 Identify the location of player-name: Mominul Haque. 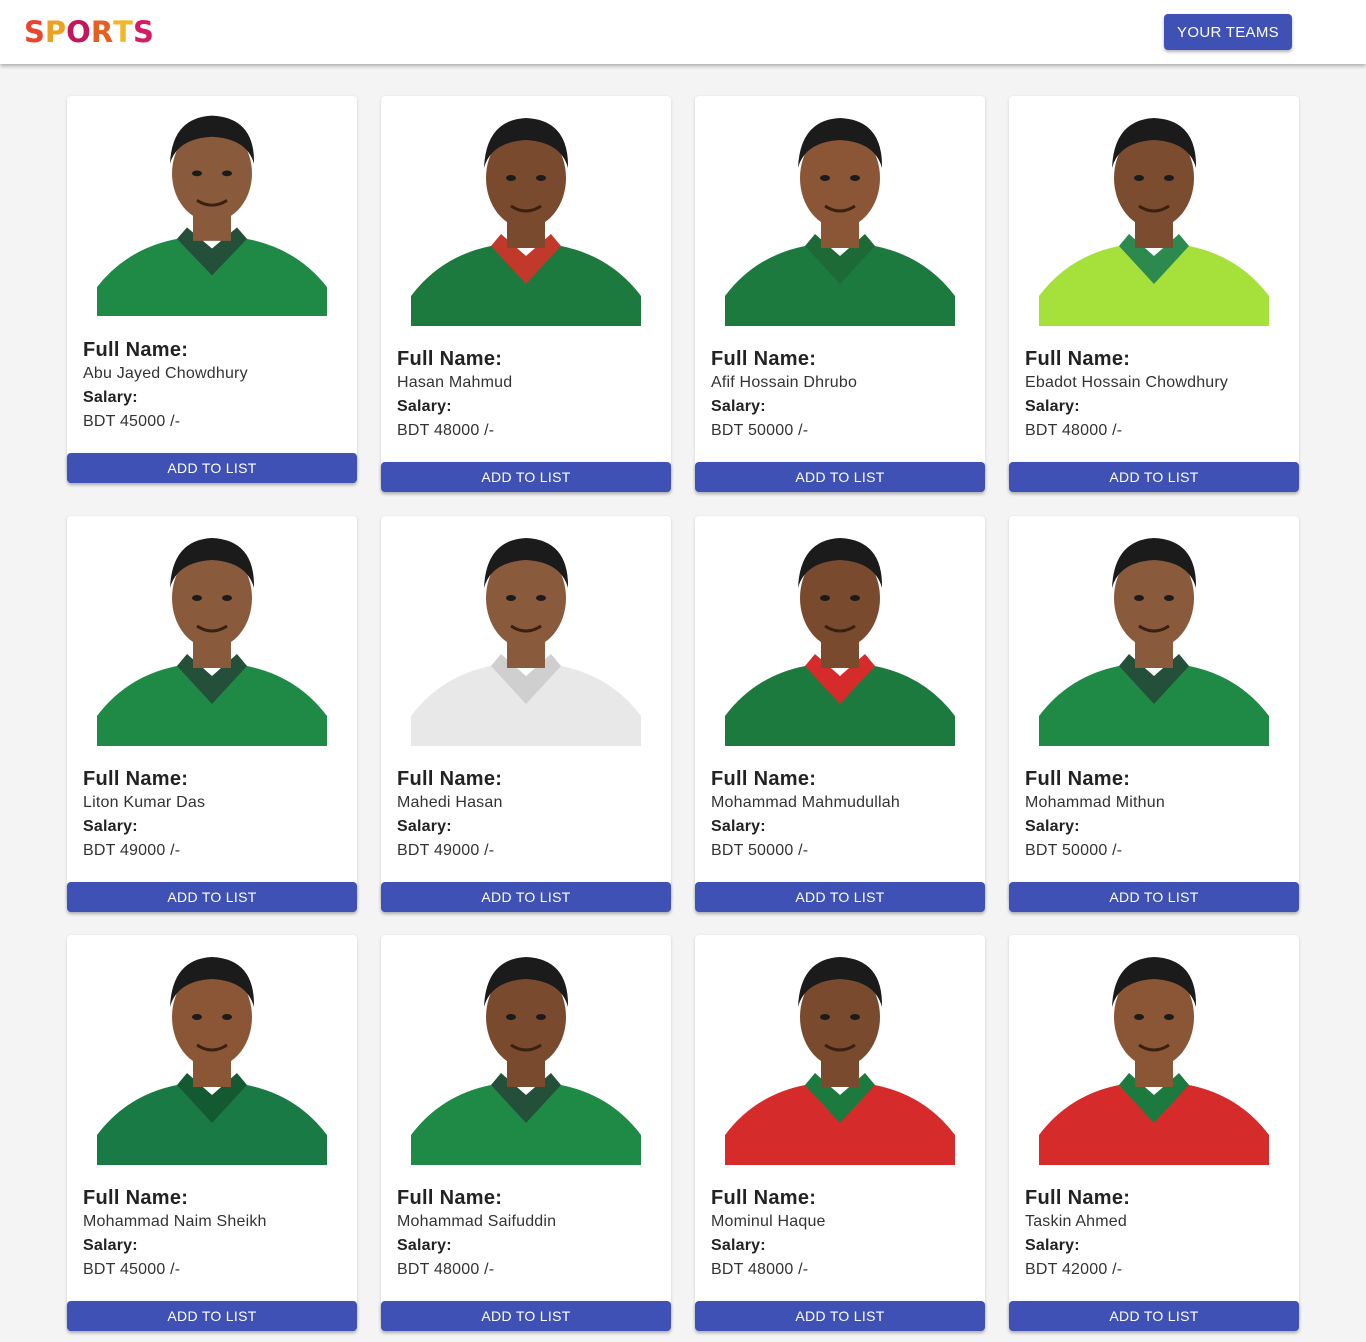
(768, 1221).